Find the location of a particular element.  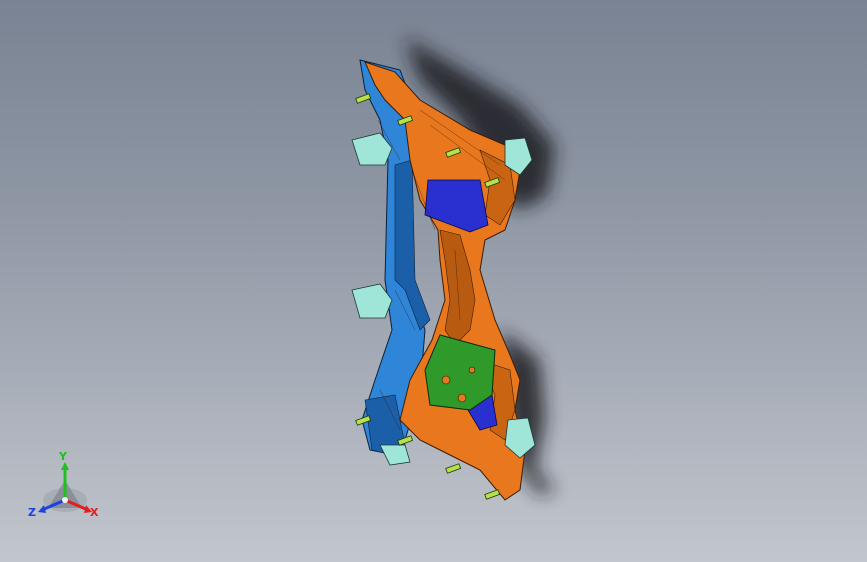

x-axis-label: X is located at coordinates (94, 512).